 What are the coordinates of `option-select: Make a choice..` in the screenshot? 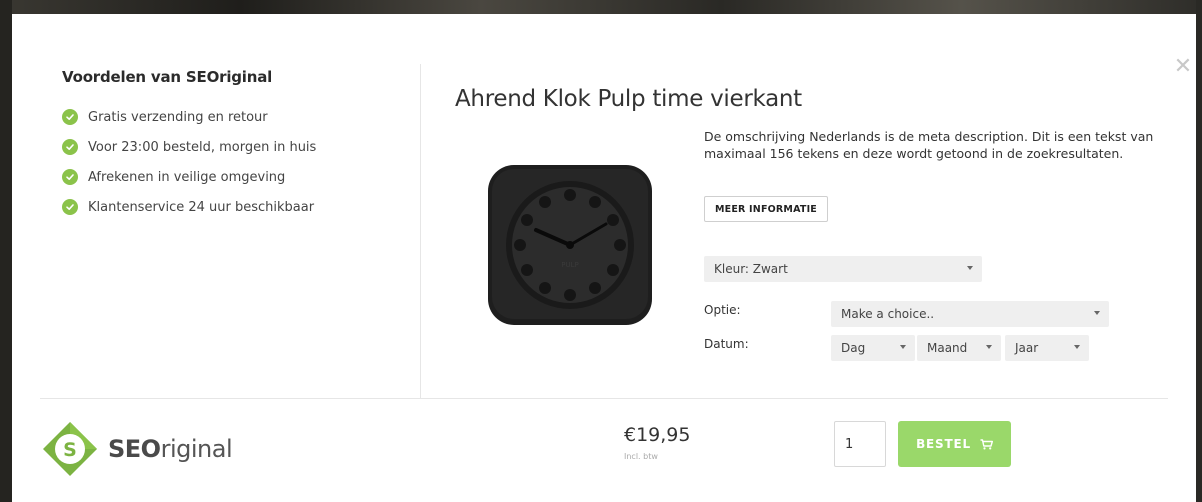 It's located at (970, 314).